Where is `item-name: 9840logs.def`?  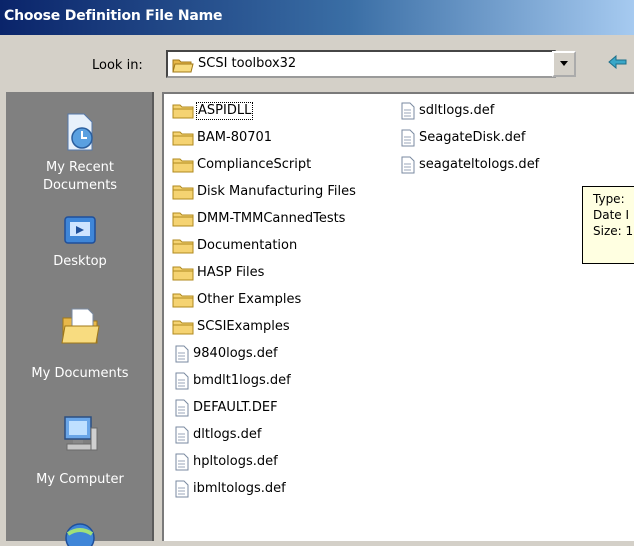 item-name: 9840logs.def is located at coordinates (235, 353).